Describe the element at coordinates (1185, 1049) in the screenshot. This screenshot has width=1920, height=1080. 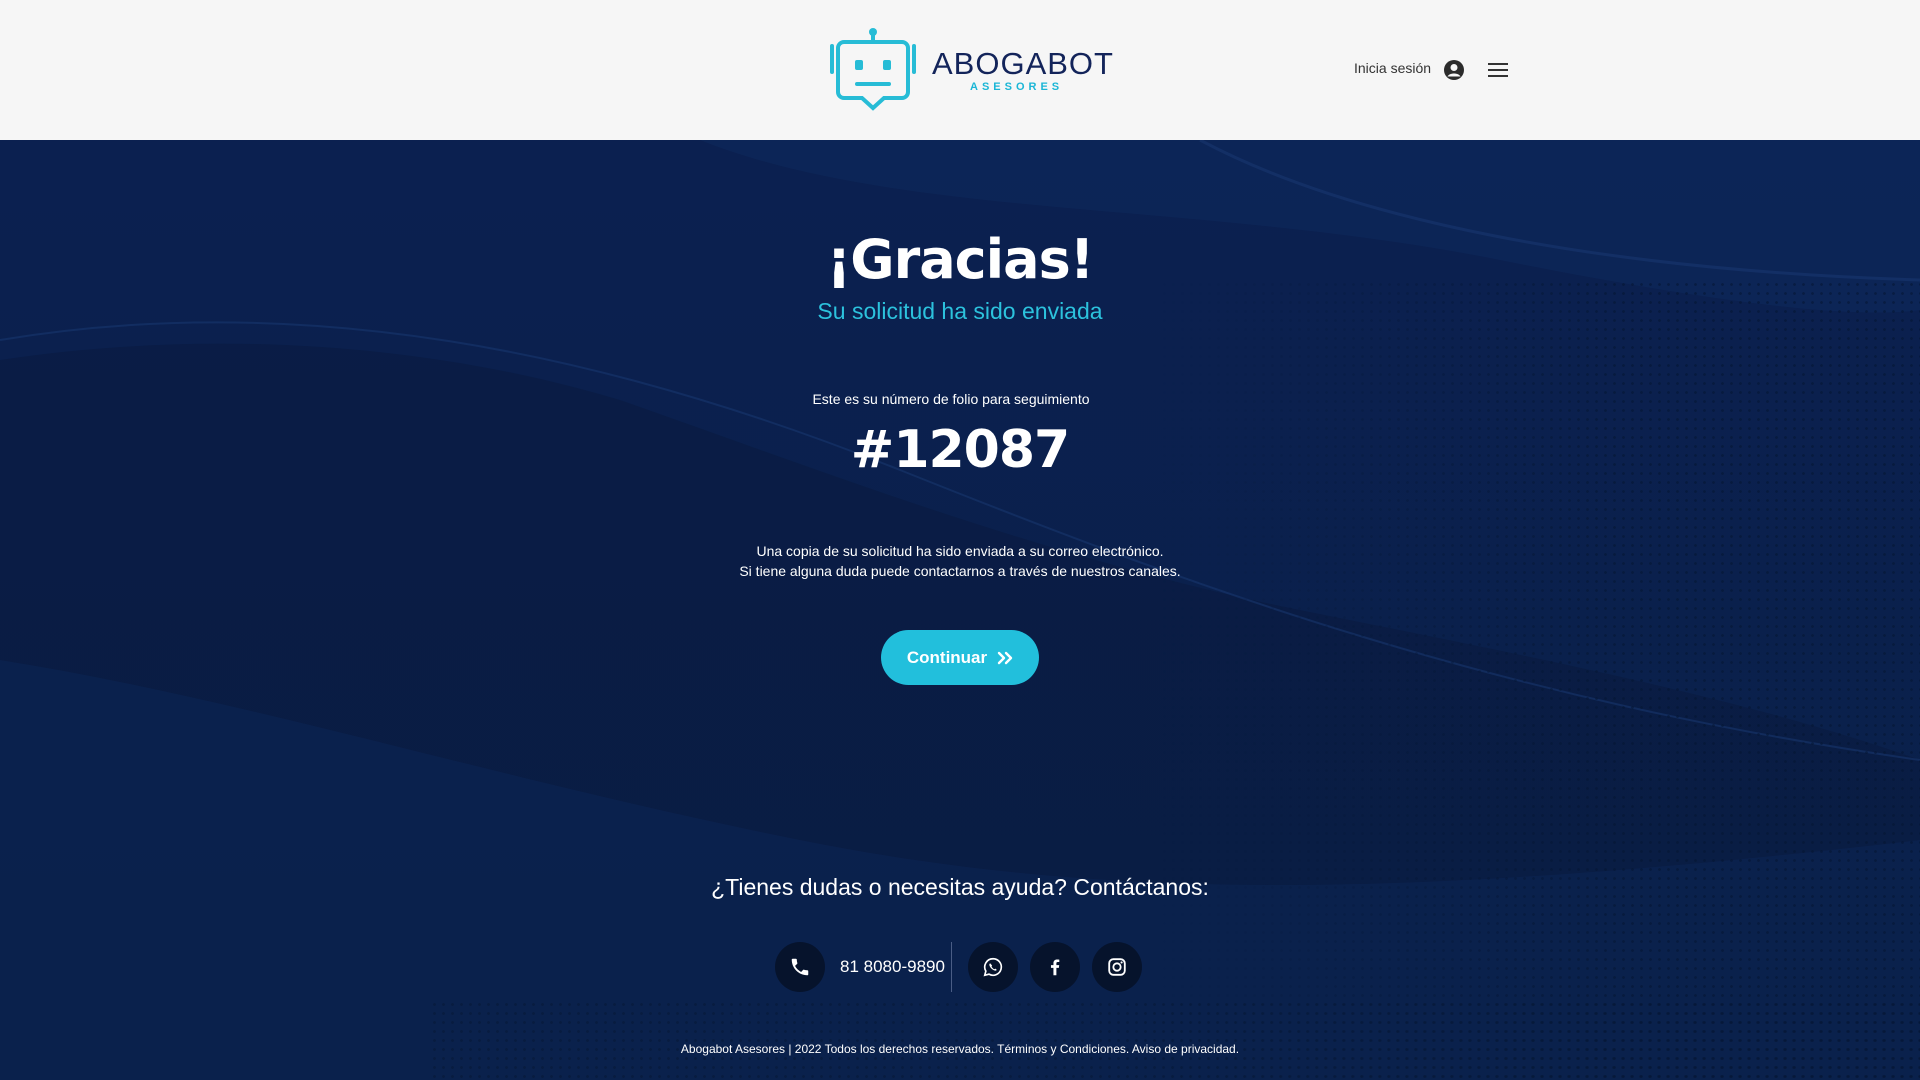
I see `privacy-link: Aviso de privacidad.` at that location.